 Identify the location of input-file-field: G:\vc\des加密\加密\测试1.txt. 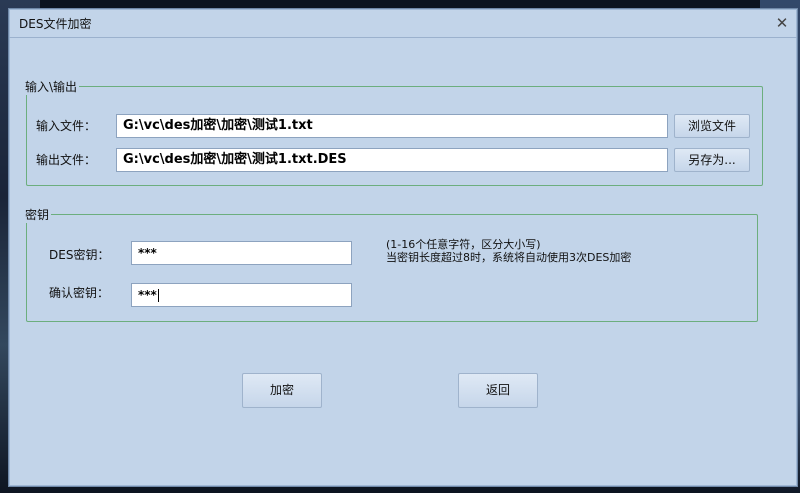
(392, 126).